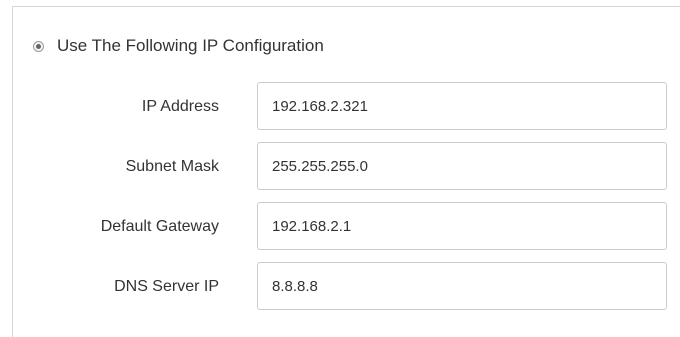 The width and height of the screenshot is (680, 337). What do you see at coordinates (462, 166) in the screenshot?
I see `subnet-mask-input` at bounding box center [462, 166].